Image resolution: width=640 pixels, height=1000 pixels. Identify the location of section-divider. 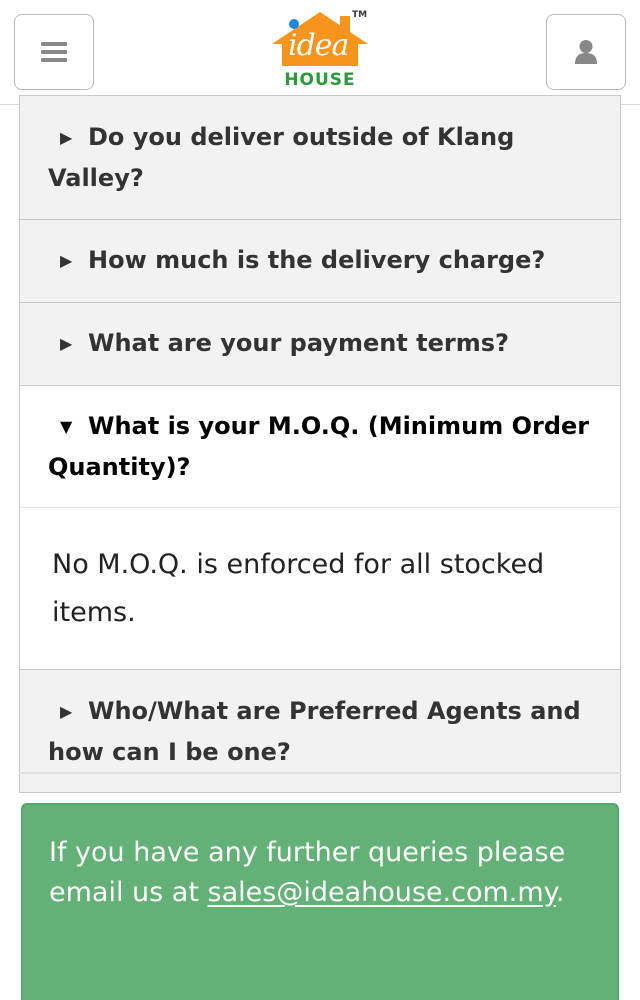
(320, 773).